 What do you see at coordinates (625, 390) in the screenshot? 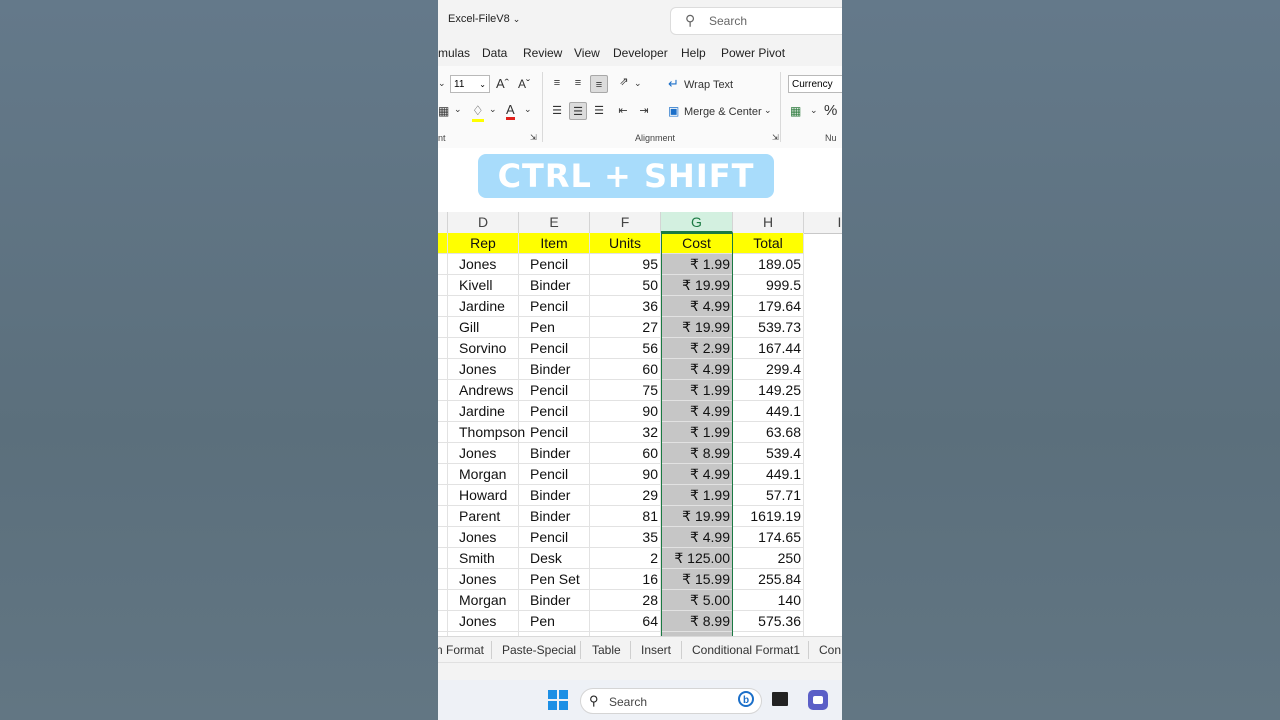
I see `table-cell: 75` at bounding box center [625, 390].